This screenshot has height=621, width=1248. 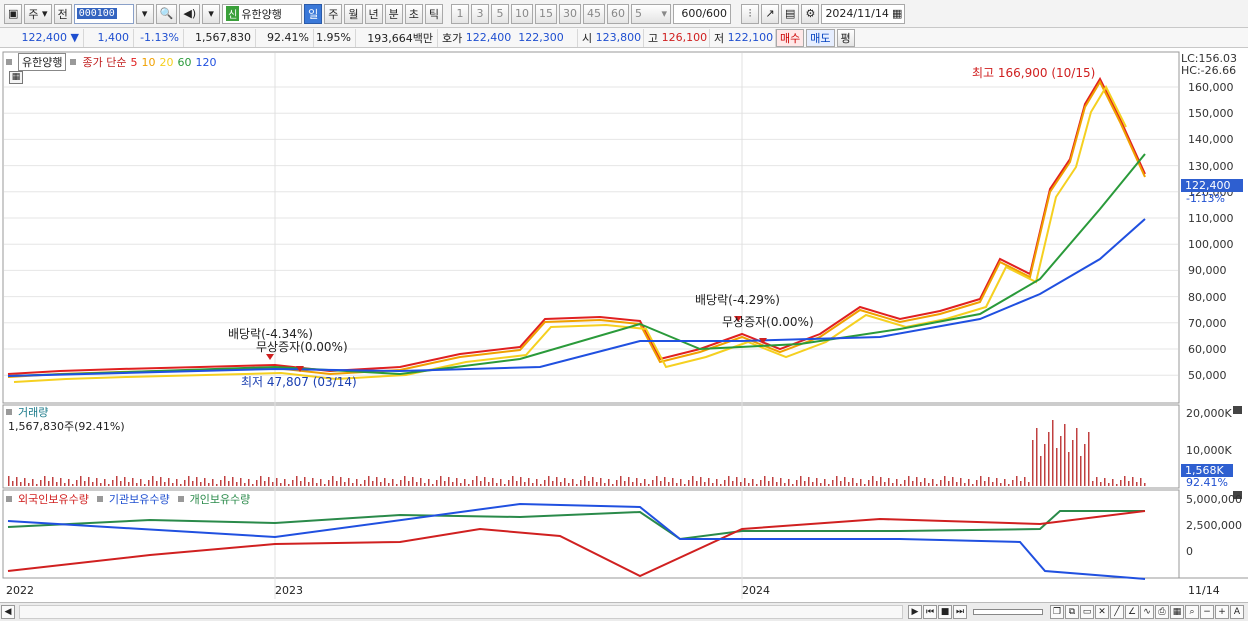 What do you see at coordinates (790, 13) in the screenshot?
I see `save-icon: ▤` at bounding box center [790, 13].